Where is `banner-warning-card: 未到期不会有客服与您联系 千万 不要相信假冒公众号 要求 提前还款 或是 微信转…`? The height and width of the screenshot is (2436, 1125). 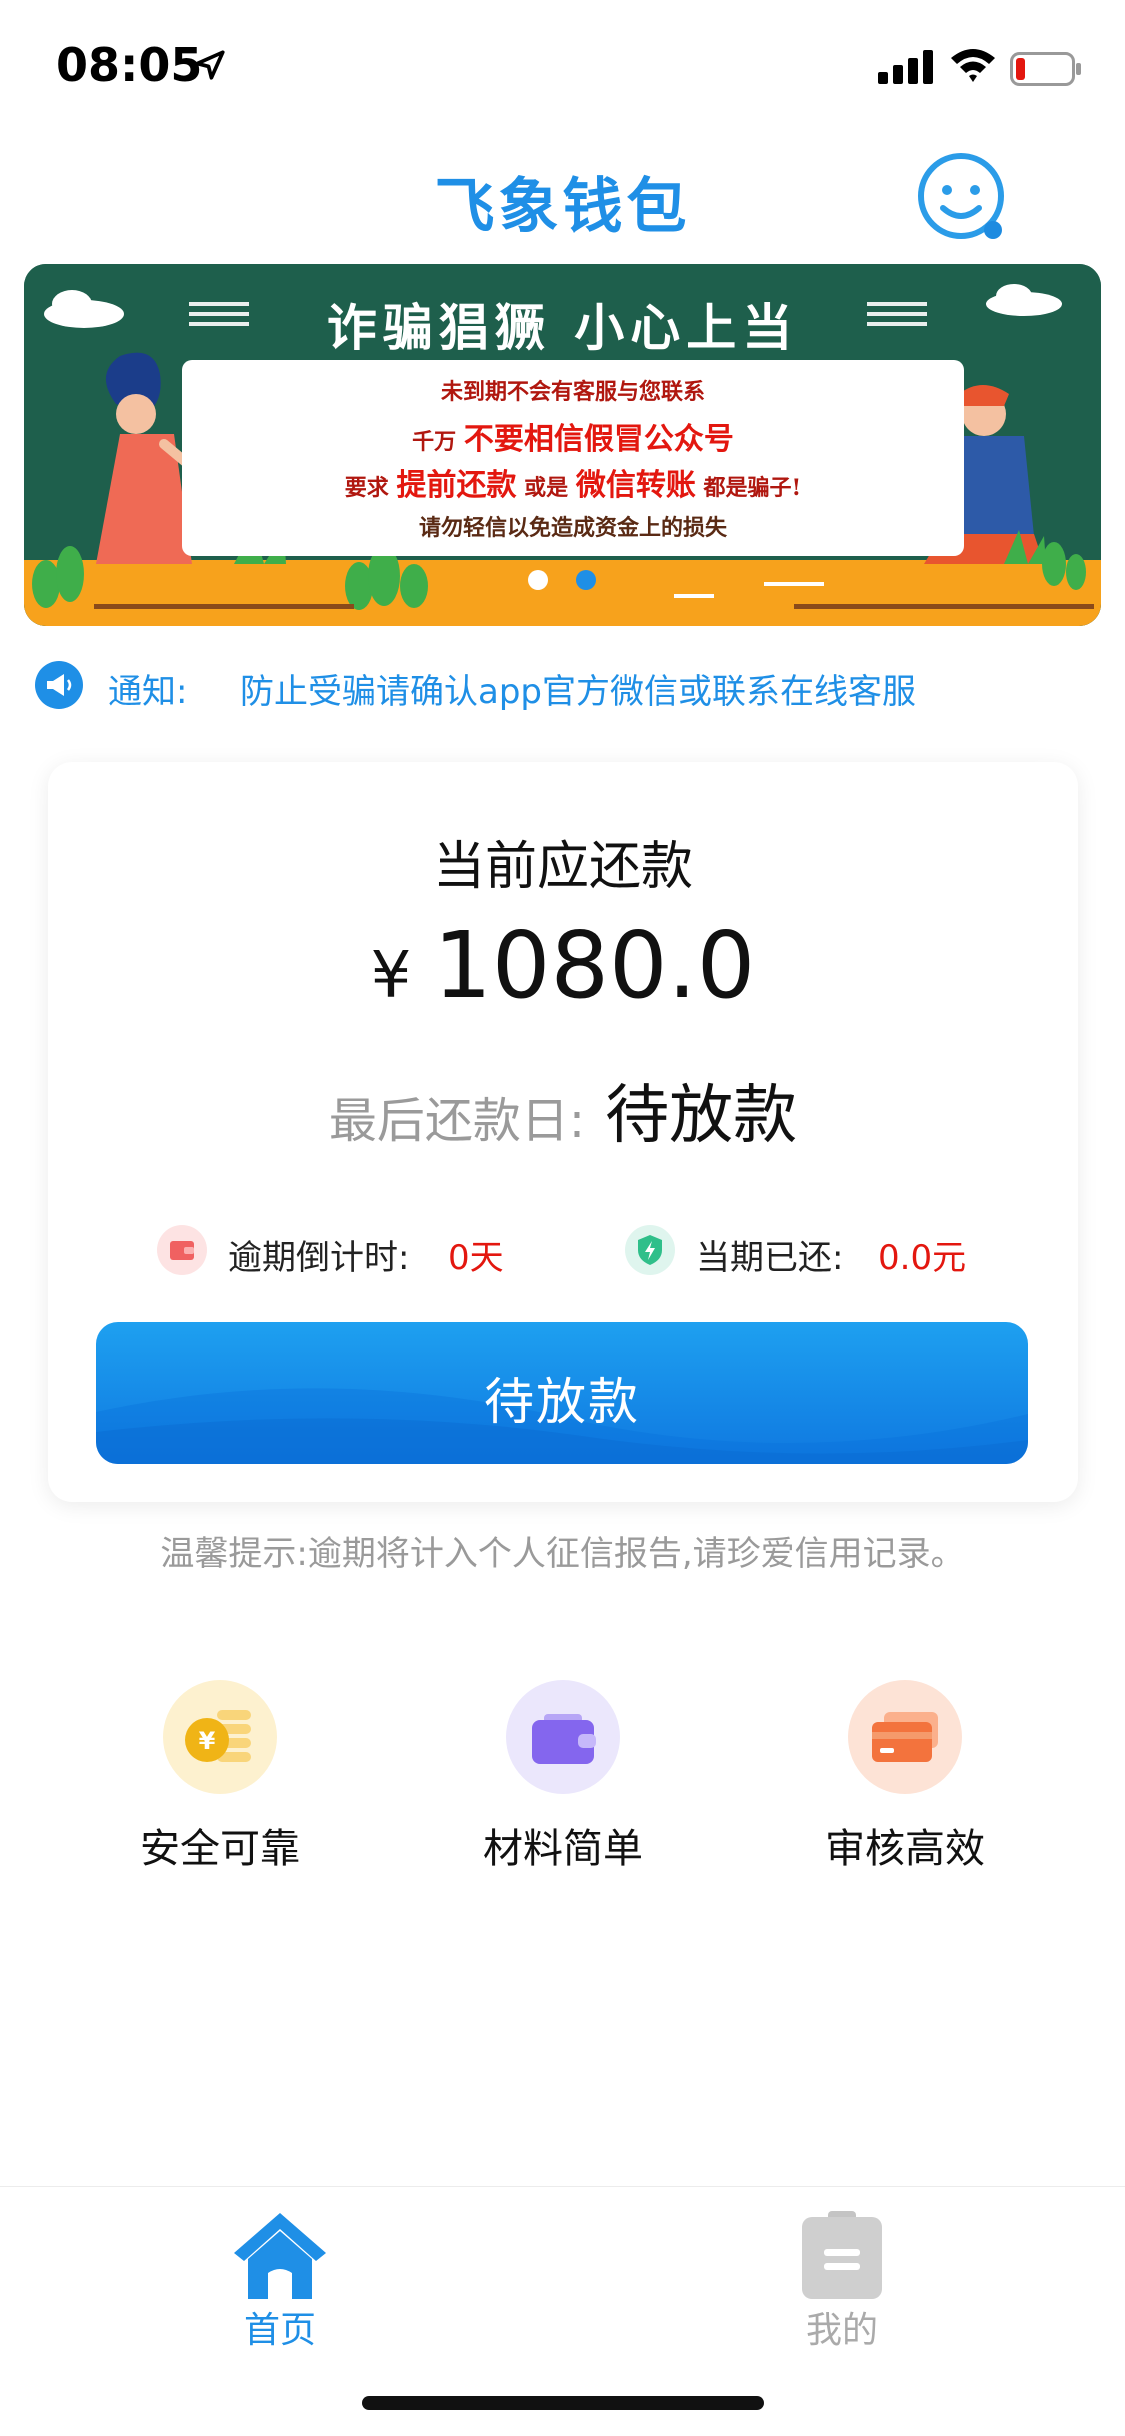
banner-warning-card: 未到期不会有客服与您联系 千万 不要相信假冒公众号 要求 提前还款 或是 微信转… is located at coordinates (573, 458).